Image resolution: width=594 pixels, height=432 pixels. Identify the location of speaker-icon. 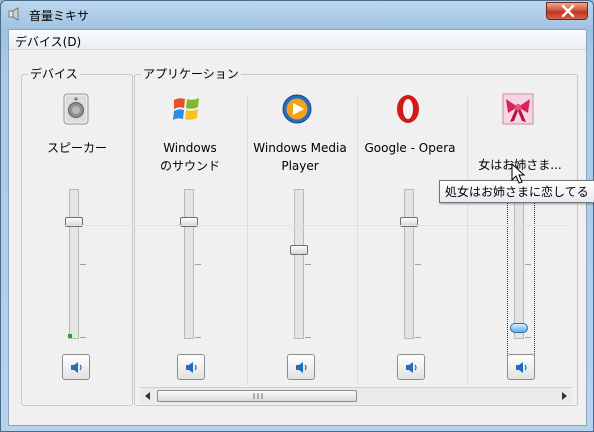
(13, 14).